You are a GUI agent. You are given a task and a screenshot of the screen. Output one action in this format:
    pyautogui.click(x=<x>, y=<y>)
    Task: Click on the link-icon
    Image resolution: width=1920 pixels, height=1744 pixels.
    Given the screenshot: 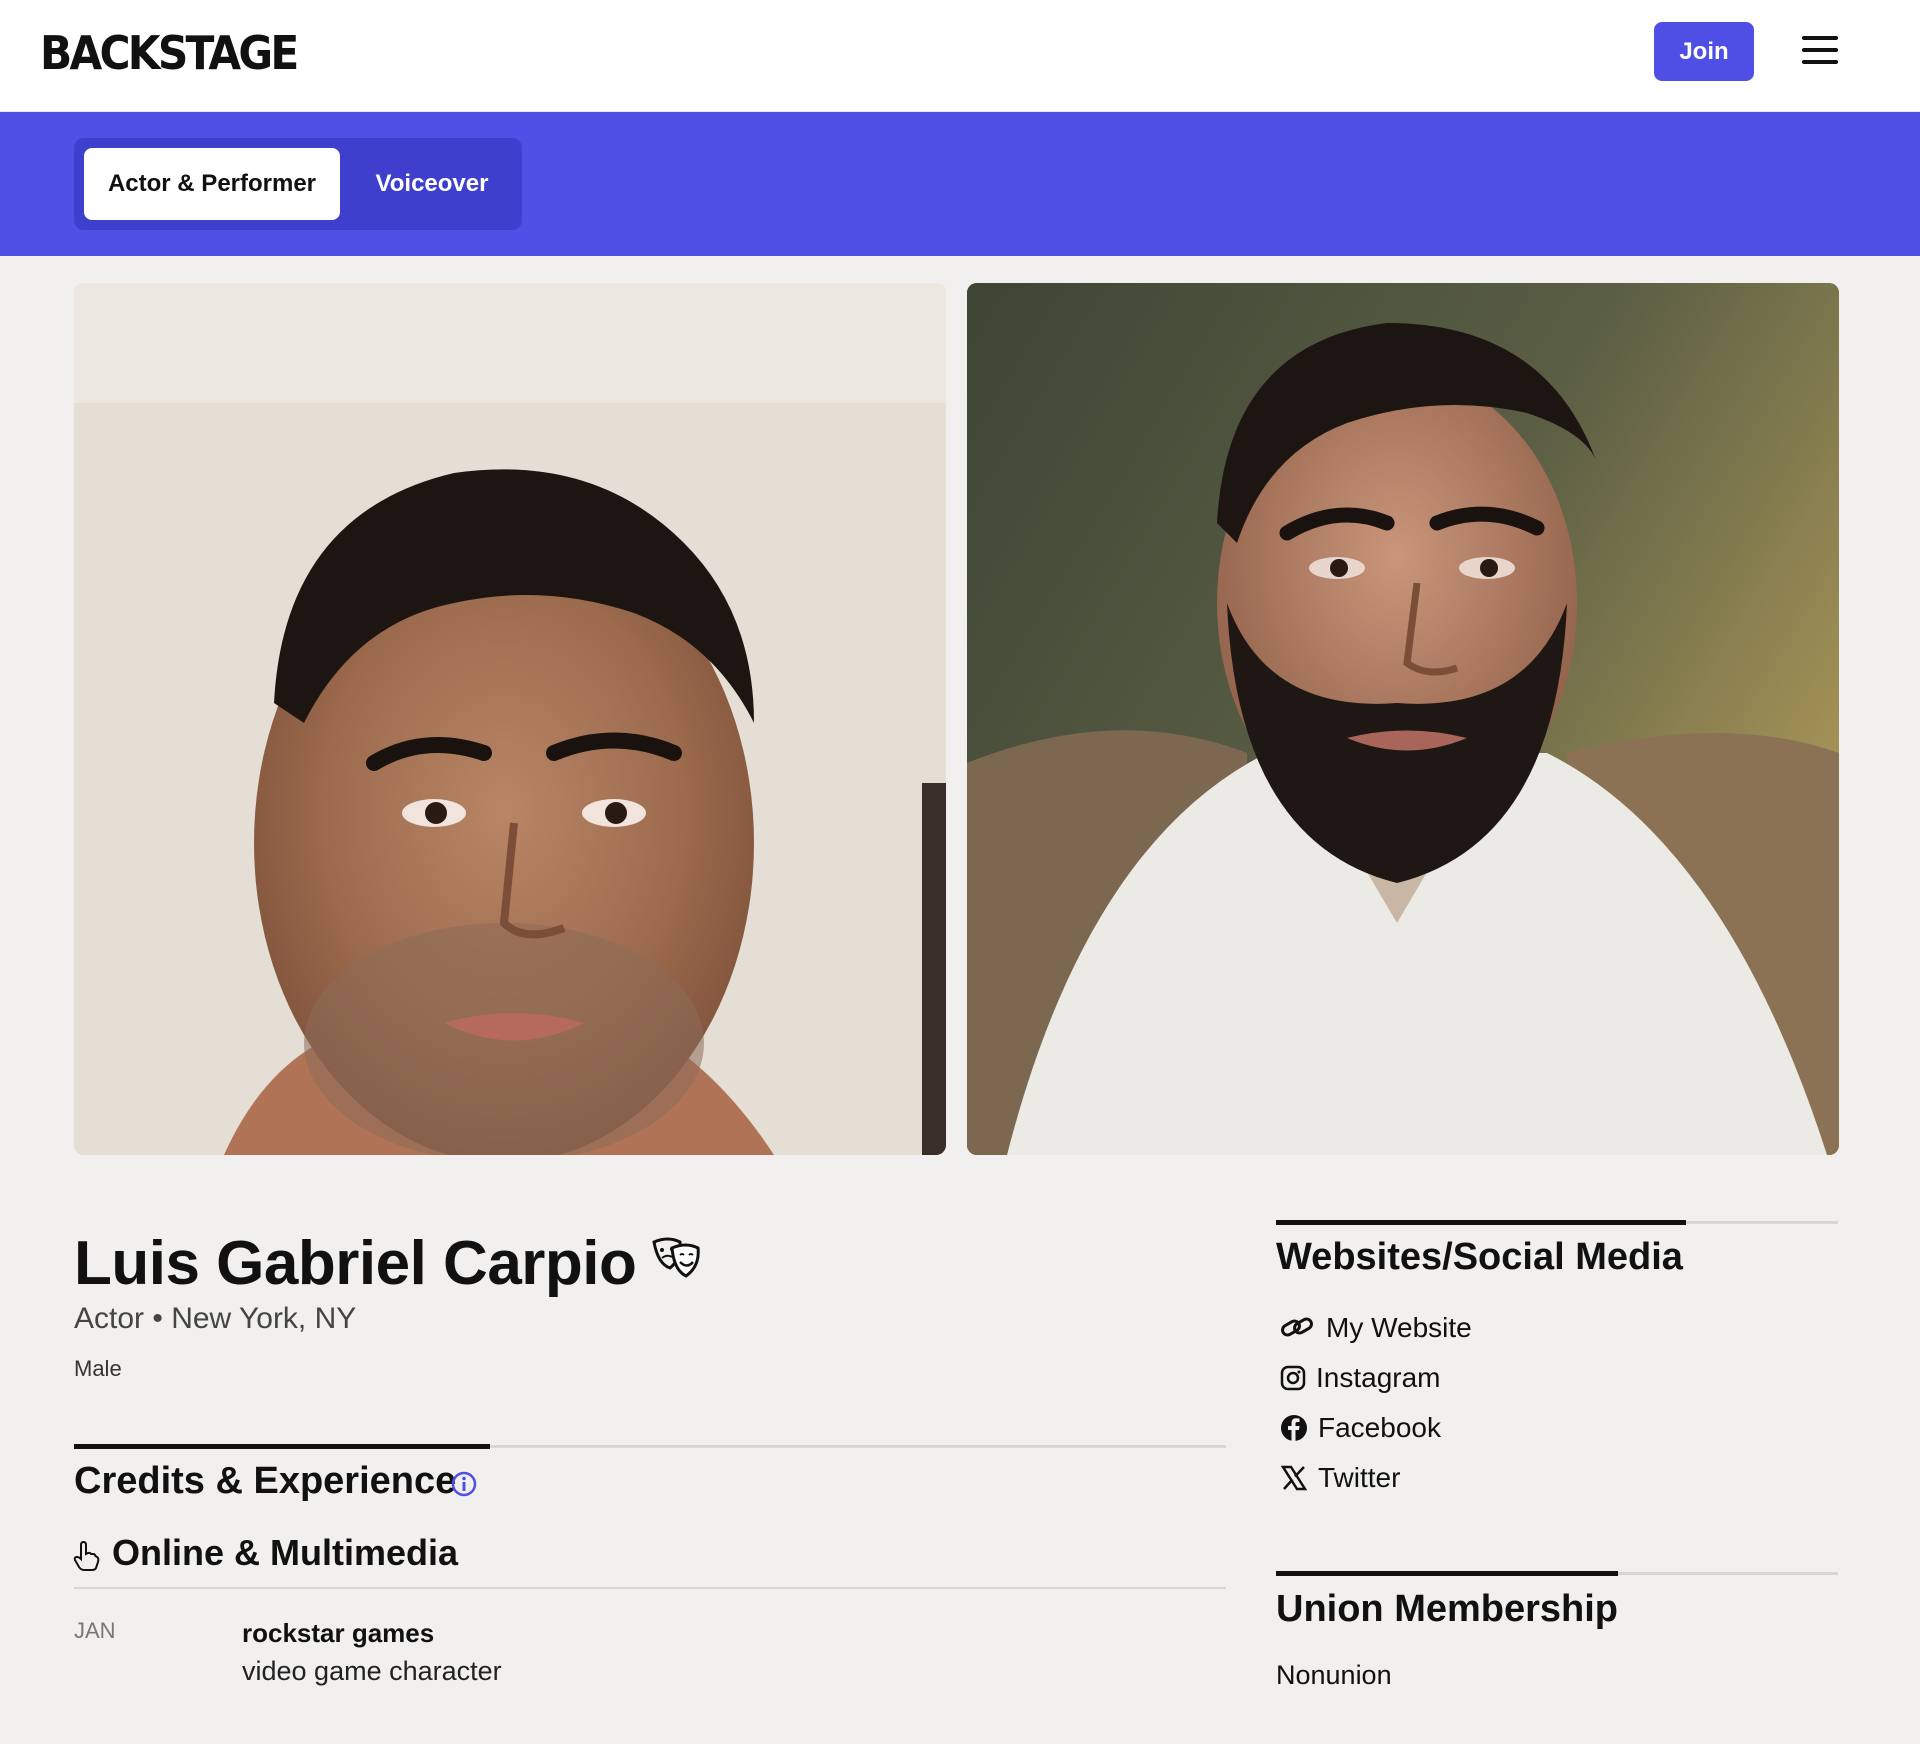 What is the action you would take?
    pyautogui.click(x=1297, y=1327)
    